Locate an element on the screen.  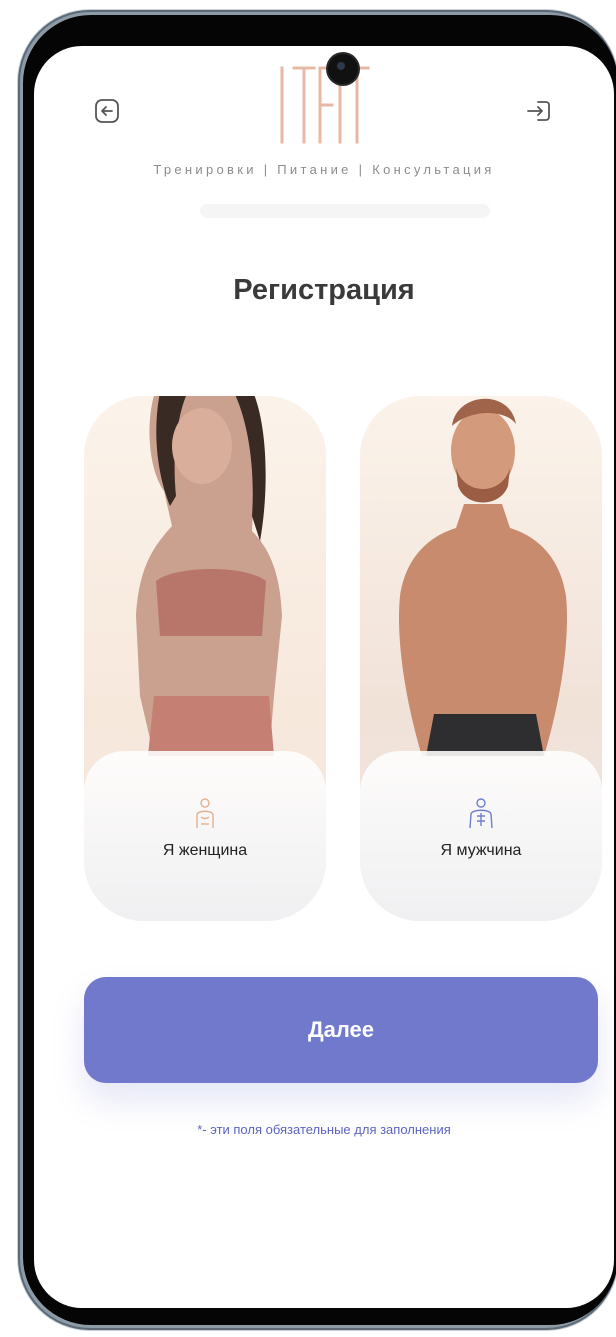
login-icon is located at coordinates (539, 111).